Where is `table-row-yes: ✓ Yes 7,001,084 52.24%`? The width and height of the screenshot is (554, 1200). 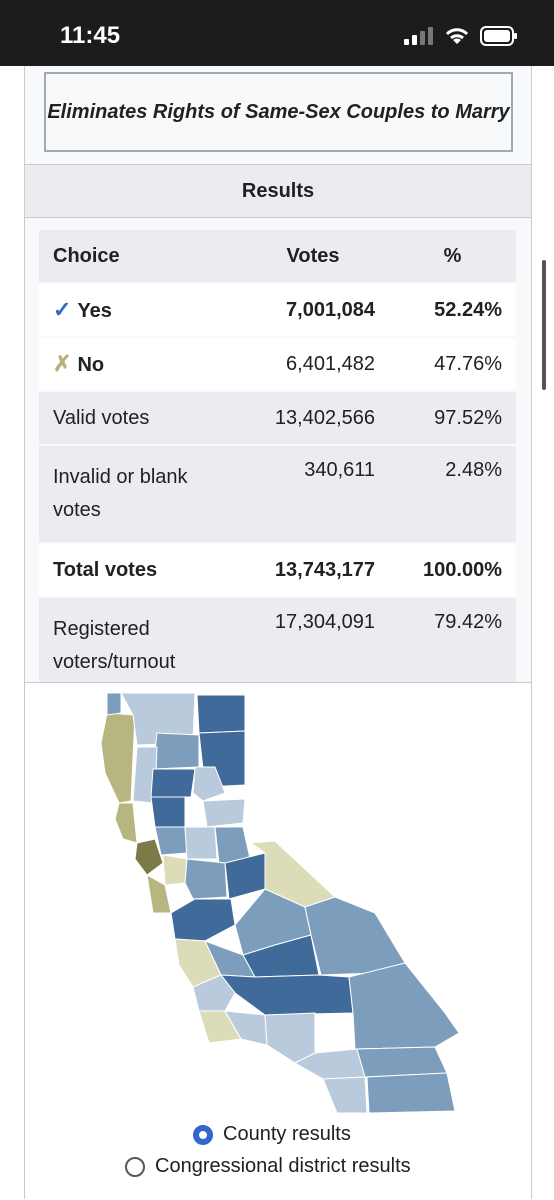
table-row-yes: ✓ Yes 7,001,084 52.24% is located at coordinates (277, 310).